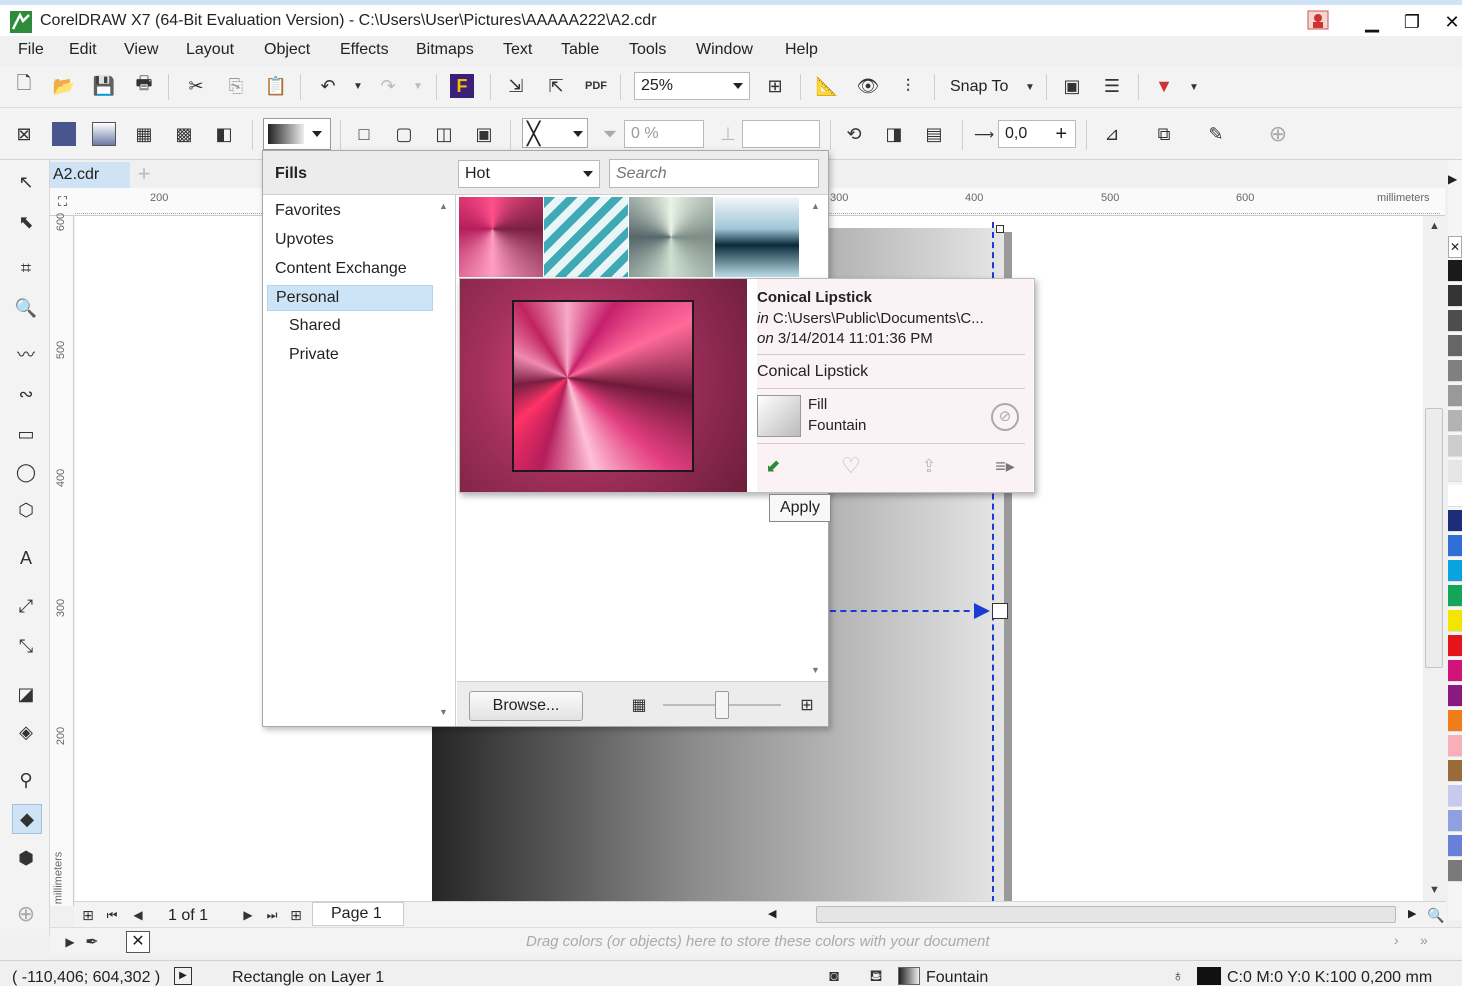 The image size is (1462, 986). What do you see at coordinates (1455, 247) in the screenshot?
I see `palette-no-color-icon: ✕` at bounding box center [1455, 247].